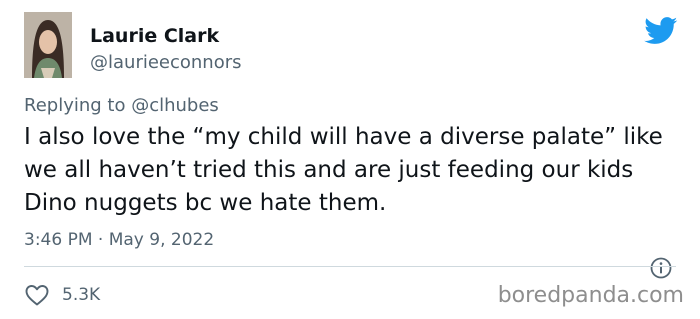  What do you see at coordinates (48, 45) in the screenshot?
I see `avatar` at bounding box center [48, 45].